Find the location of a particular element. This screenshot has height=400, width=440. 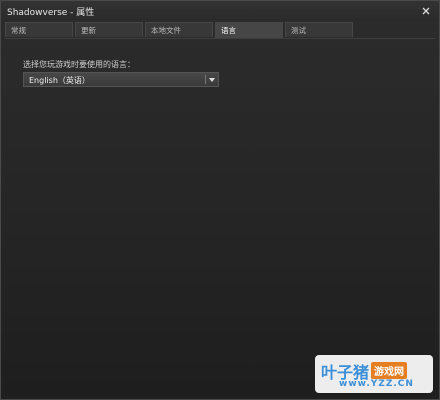

language-select-value: English（英语） is located at coordinates (59, 80).